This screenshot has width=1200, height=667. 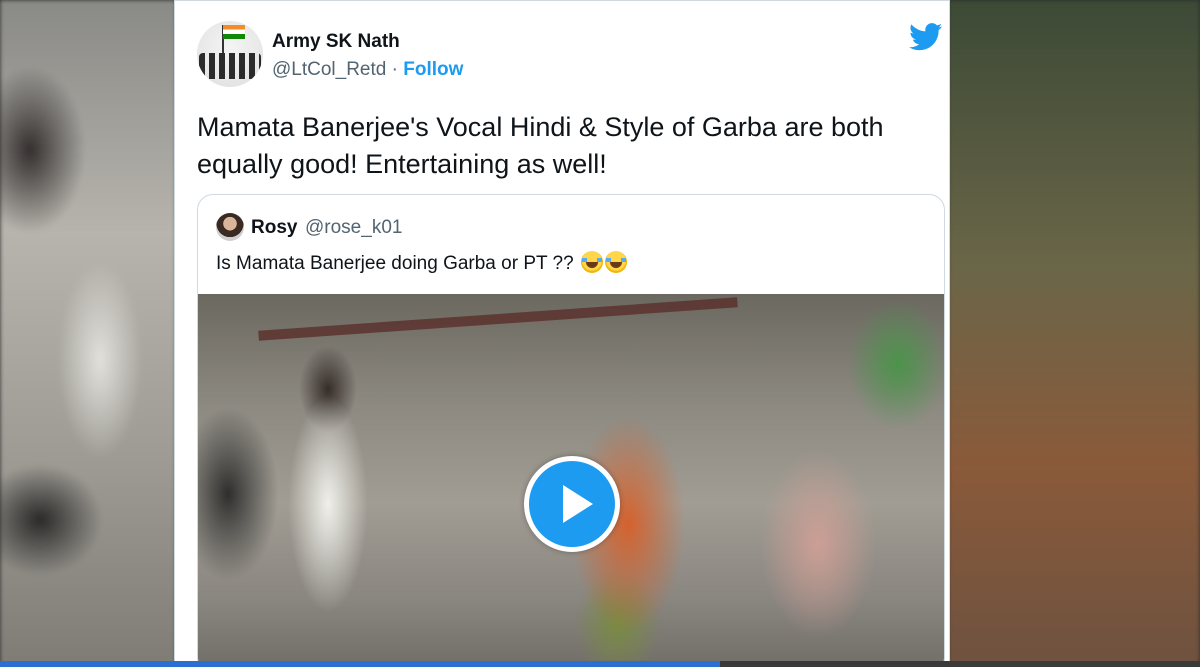 What do you see at coordinates (329, 69) in the screenshot?
I see `author-handle: @LtCol_Retd` at bounding box center [329, 69].